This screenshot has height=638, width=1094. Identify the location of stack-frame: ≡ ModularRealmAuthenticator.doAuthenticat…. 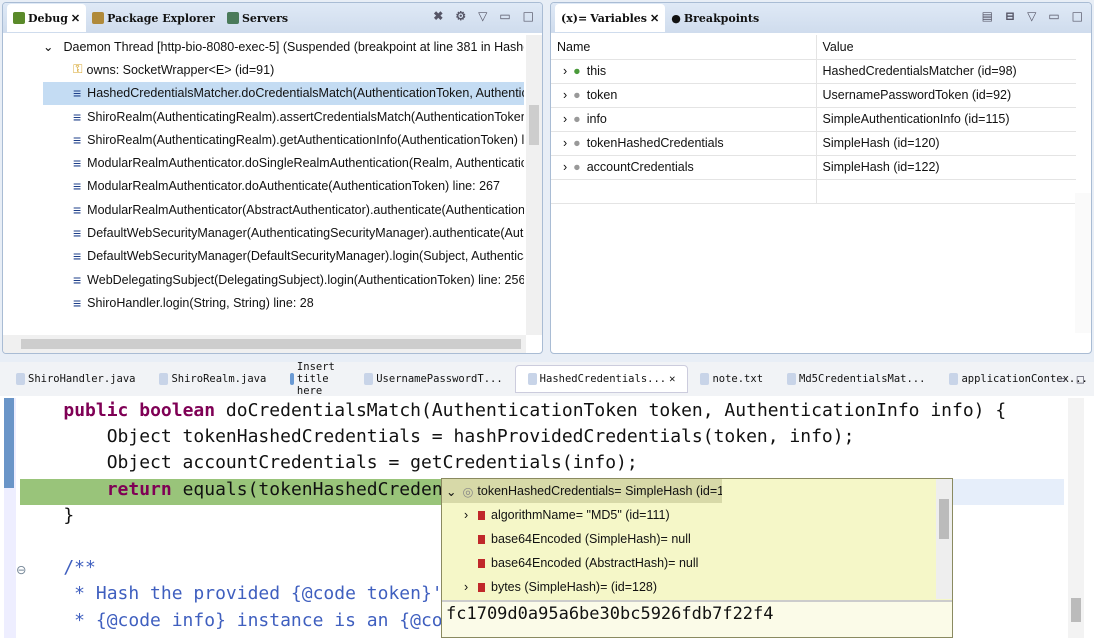
(283, 186).